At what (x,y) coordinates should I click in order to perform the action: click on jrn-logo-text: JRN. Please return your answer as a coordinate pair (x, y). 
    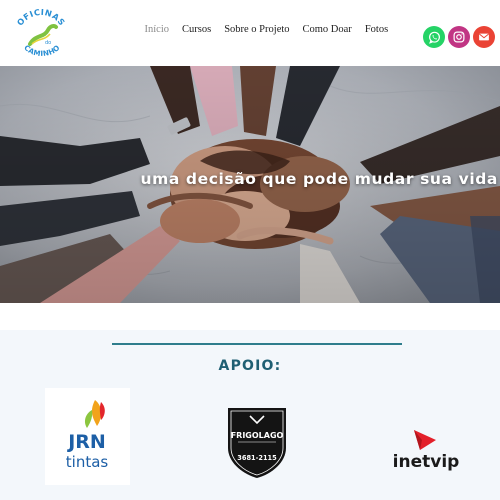
    Looking at the image, I should click on (86, 442).